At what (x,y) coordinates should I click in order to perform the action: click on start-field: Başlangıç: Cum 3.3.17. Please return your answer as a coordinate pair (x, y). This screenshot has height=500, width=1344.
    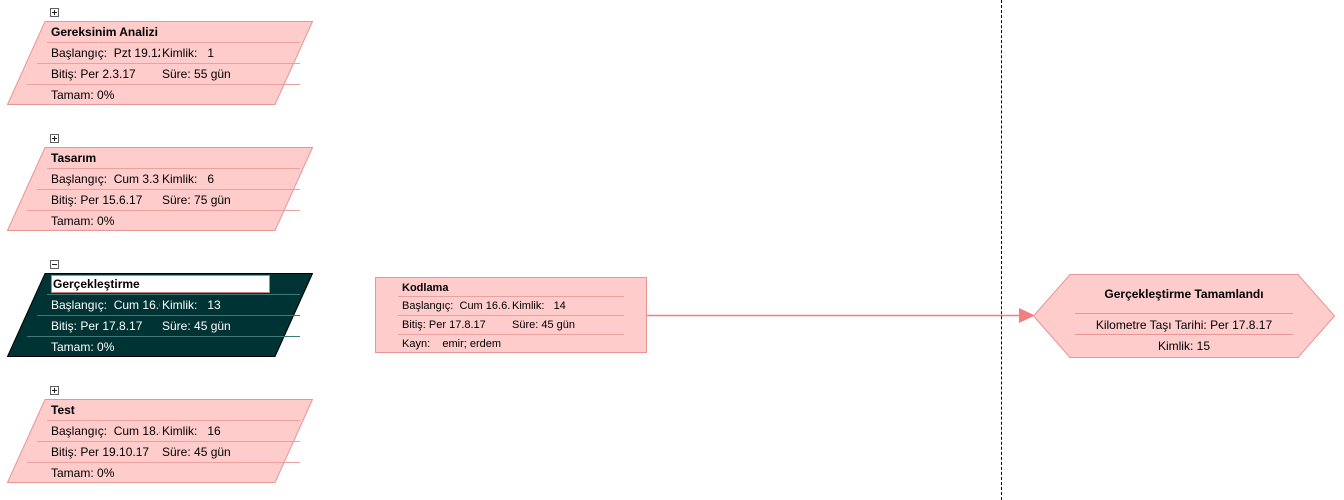
    Looking at the image, I should click on (105, 179).